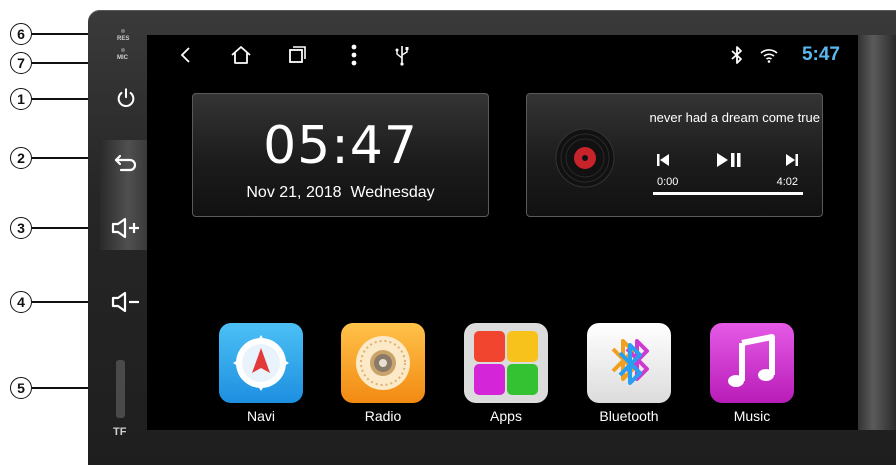 The image size is (896, 465). I want to click on vinyl-disc-icon, so click(585, 158).